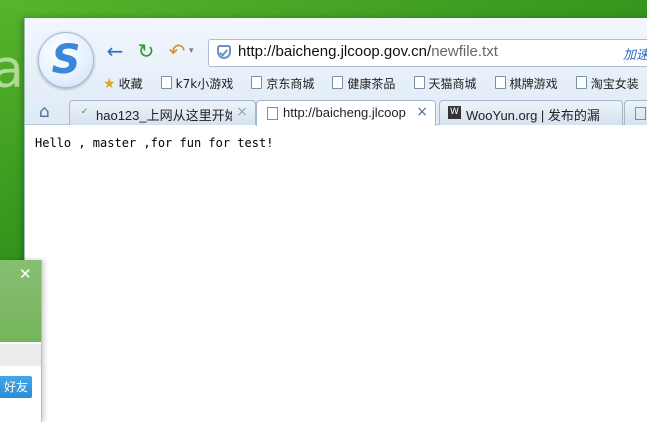 The height and width of the screenshot is (422, 647). I want to click on bookmark-favorites: ★ 收藏, so click(123, 84).